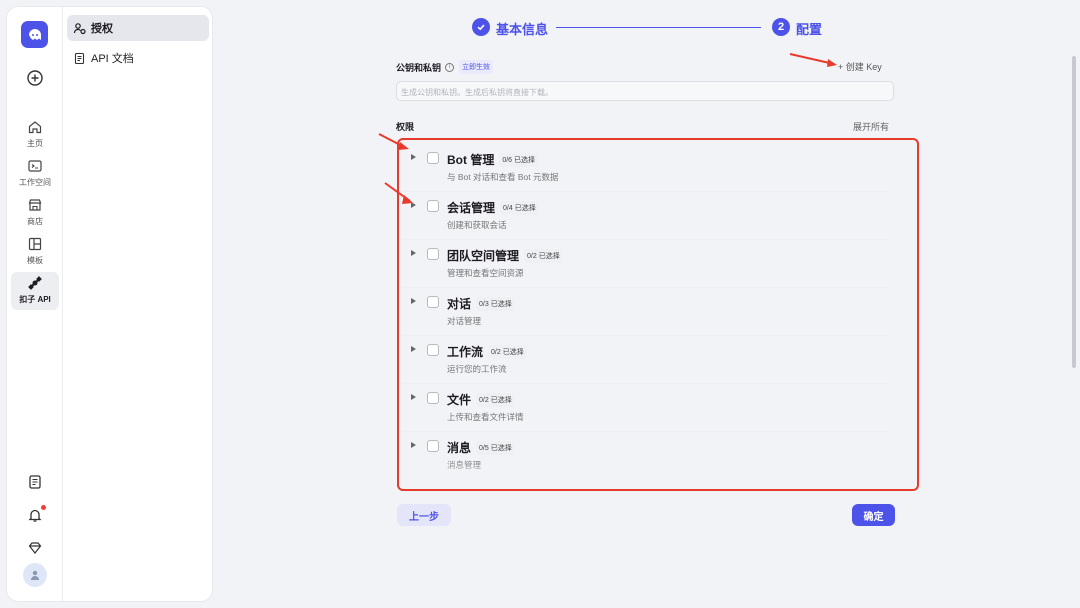 This screenshot has height=608, width=1080. Describe the element at coordinates (813, 60) in the screenshot. I see `annotation-arrow-icon` at that location.